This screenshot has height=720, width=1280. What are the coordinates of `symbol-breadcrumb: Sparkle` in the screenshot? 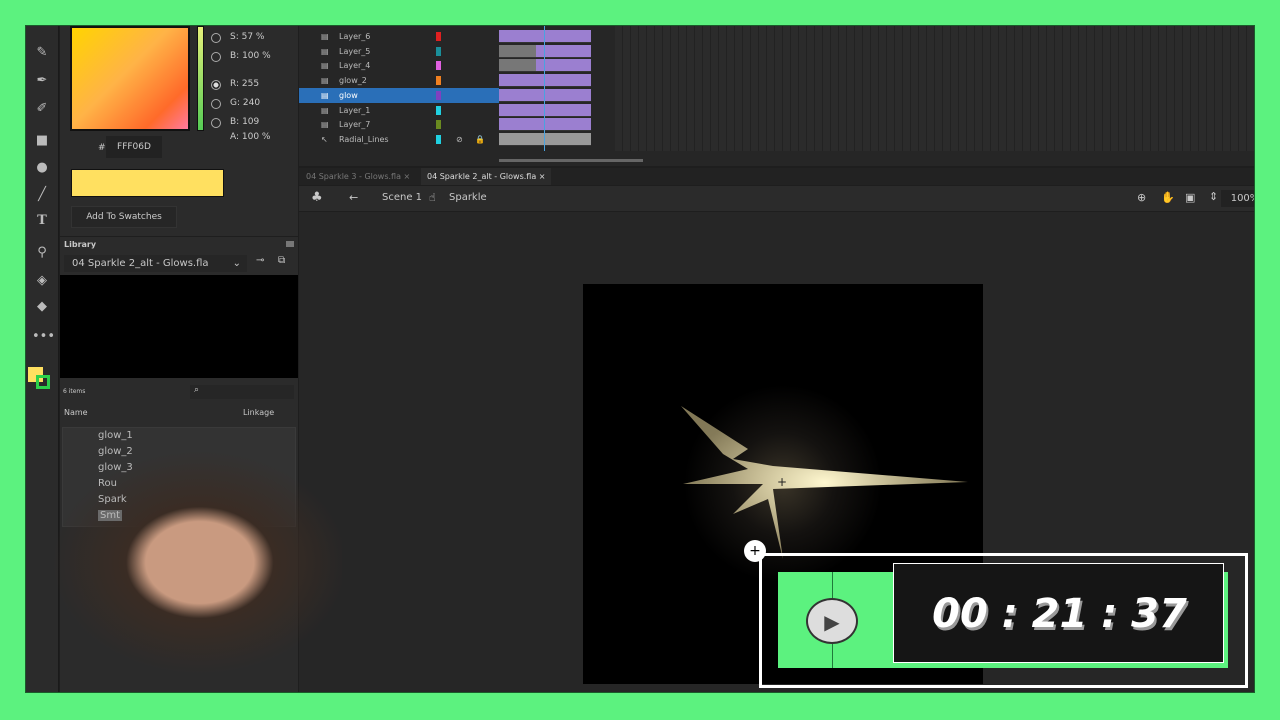 It's located at (468, 197).